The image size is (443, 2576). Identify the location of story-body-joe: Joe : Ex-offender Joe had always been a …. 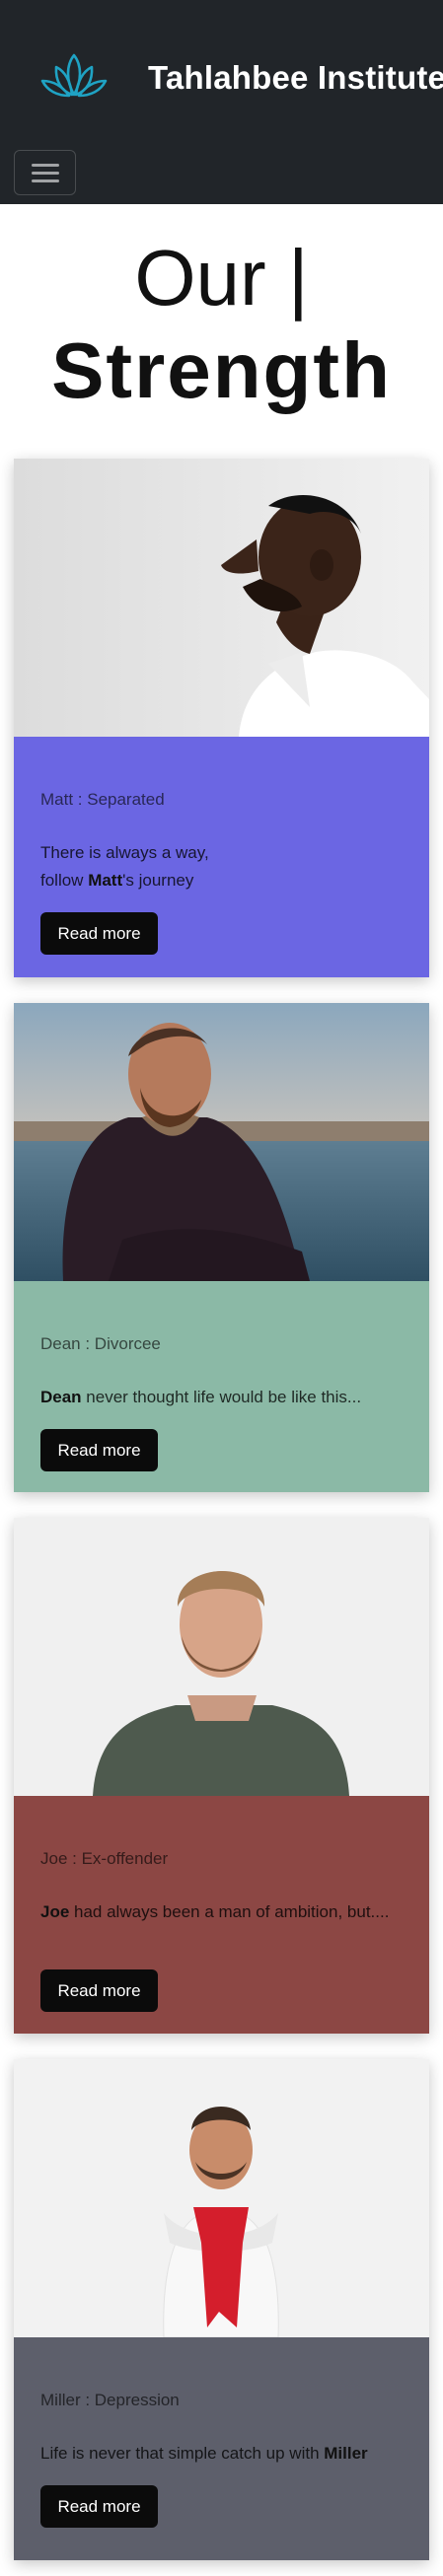
(221, 1915).